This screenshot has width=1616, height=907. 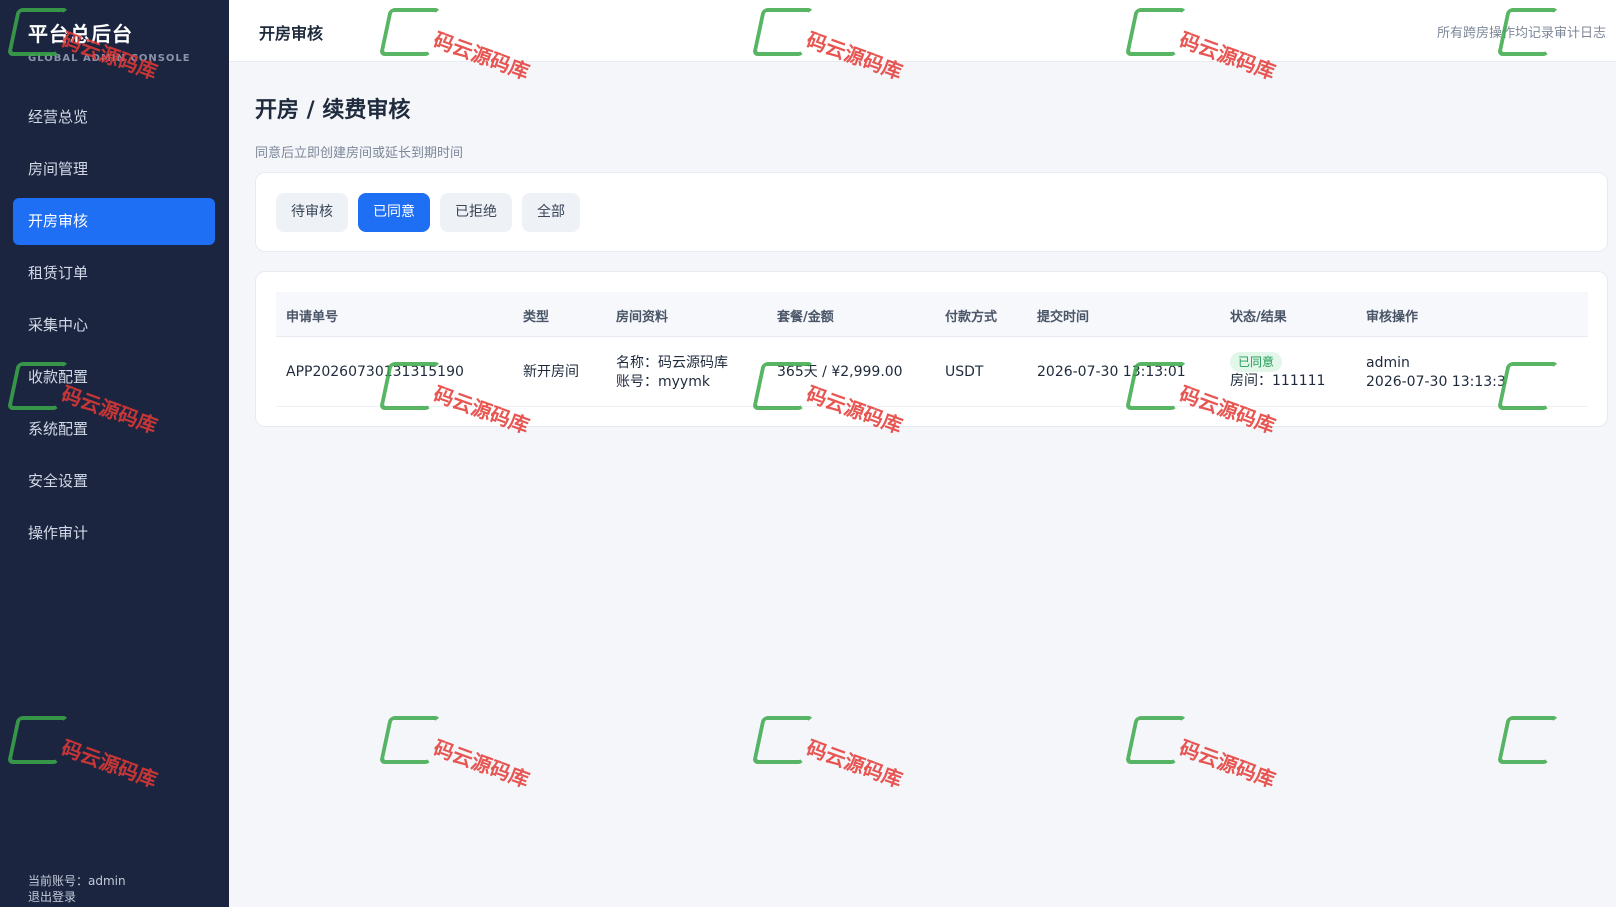 What do you see at coordinates (663, 382) in the screenshot?
I see `room-account: 账号：myymk` at bounding box center [663, 382].